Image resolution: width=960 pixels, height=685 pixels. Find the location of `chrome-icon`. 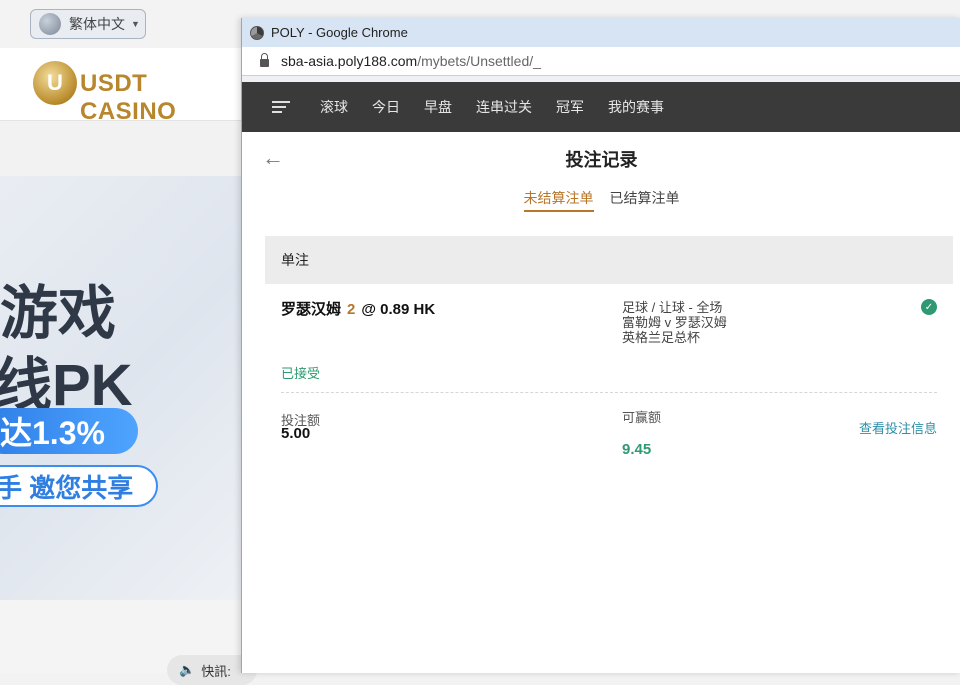

chrome-icon is located at coordinates (257, 32).